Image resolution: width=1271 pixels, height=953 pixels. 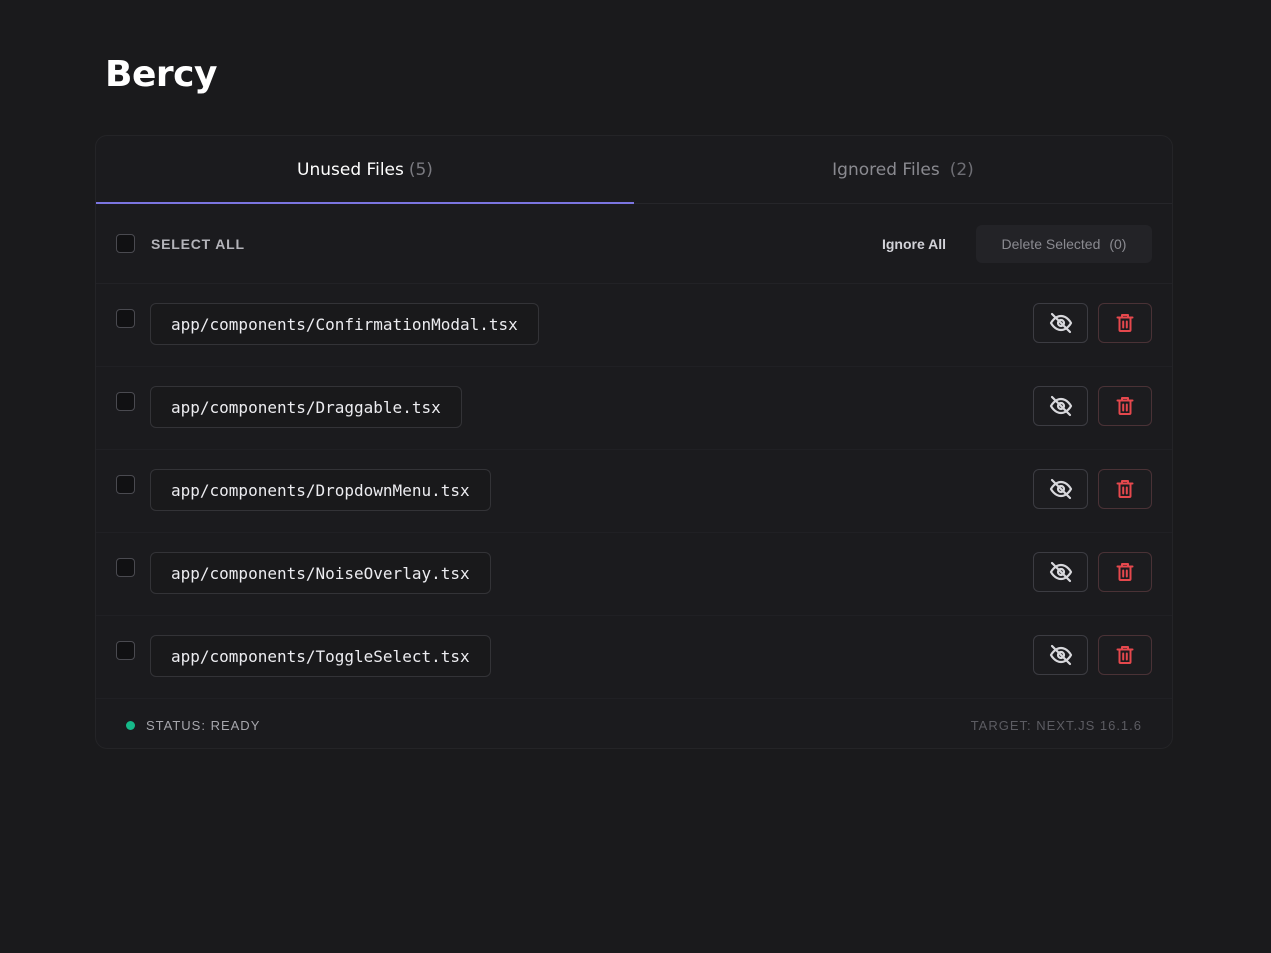 What do you see at coordinates (320, 656) in the screenshot?
I see `file-path: app/components/ToggleSelect.tsx` at bounding box center [320, 656].